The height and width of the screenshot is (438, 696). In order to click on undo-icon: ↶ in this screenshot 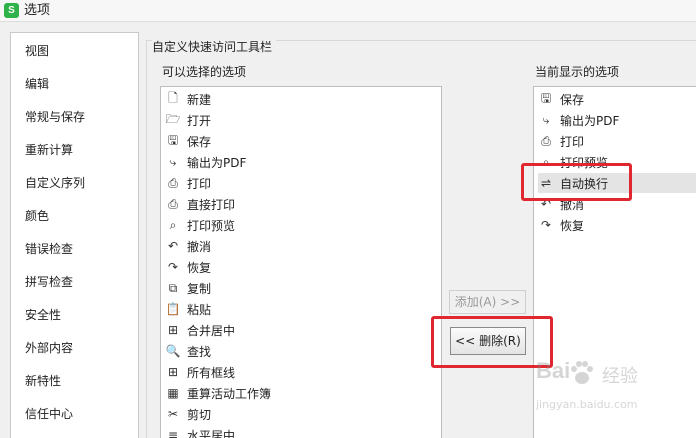, I will do `click(173, 246)`.